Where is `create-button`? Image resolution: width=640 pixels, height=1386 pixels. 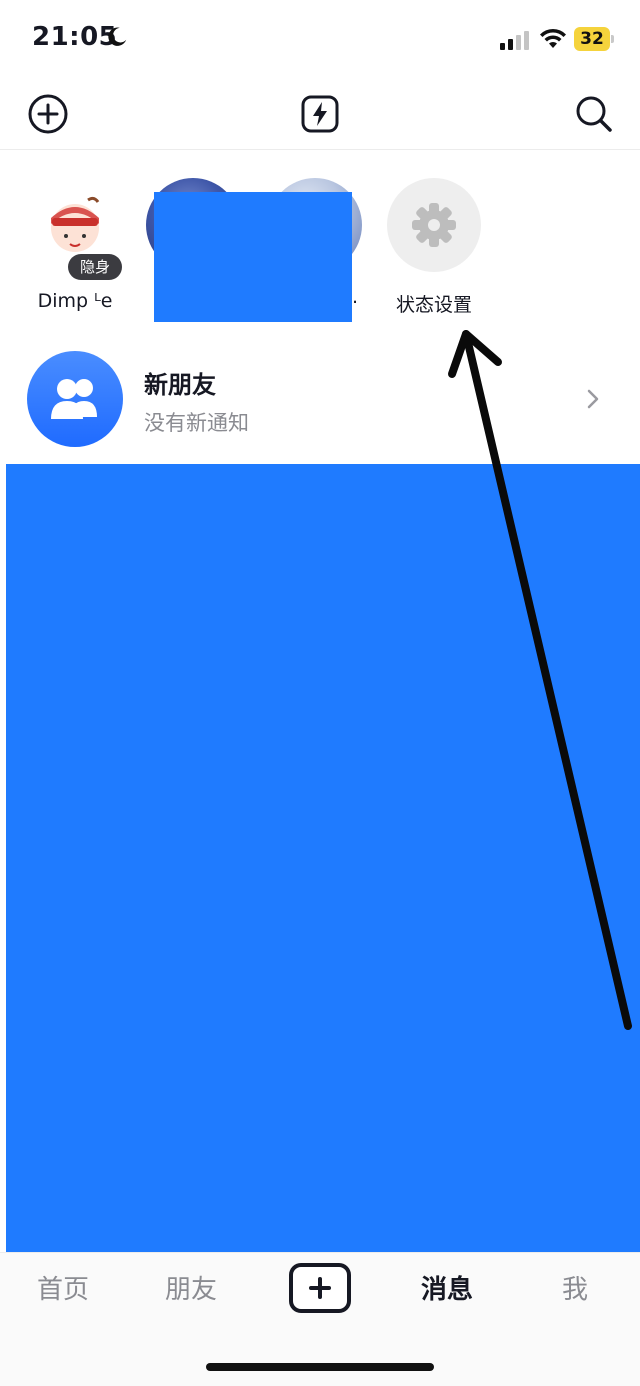 create-button is located at coordinates (320, 1288).